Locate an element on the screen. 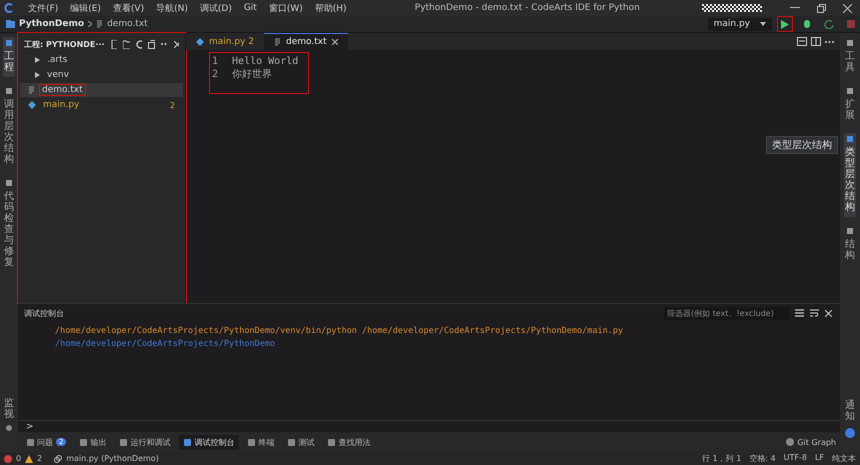  window-title: PythonDemo - demo.txt - CodeArts IDE for Python is located at coordinates (527, 8).